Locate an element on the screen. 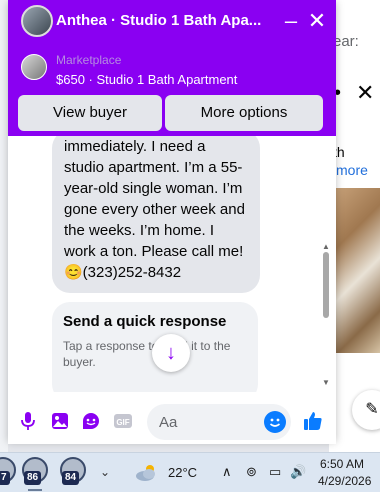 The height and width of the screenshot is (492, 380). background-close-icon: ✕ is located at coordinates (365, 93).